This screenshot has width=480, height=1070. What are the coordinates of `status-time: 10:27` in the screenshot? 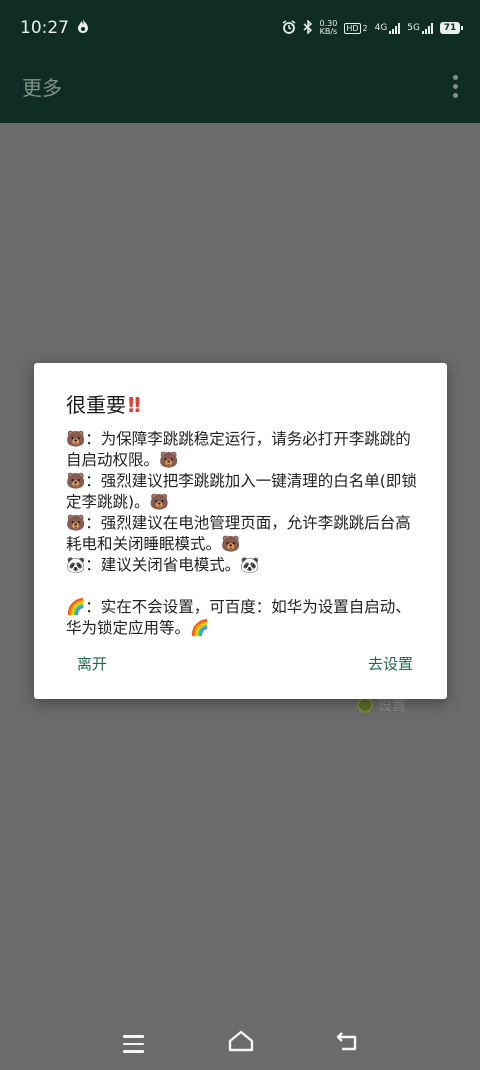 It's located at (44, 28).